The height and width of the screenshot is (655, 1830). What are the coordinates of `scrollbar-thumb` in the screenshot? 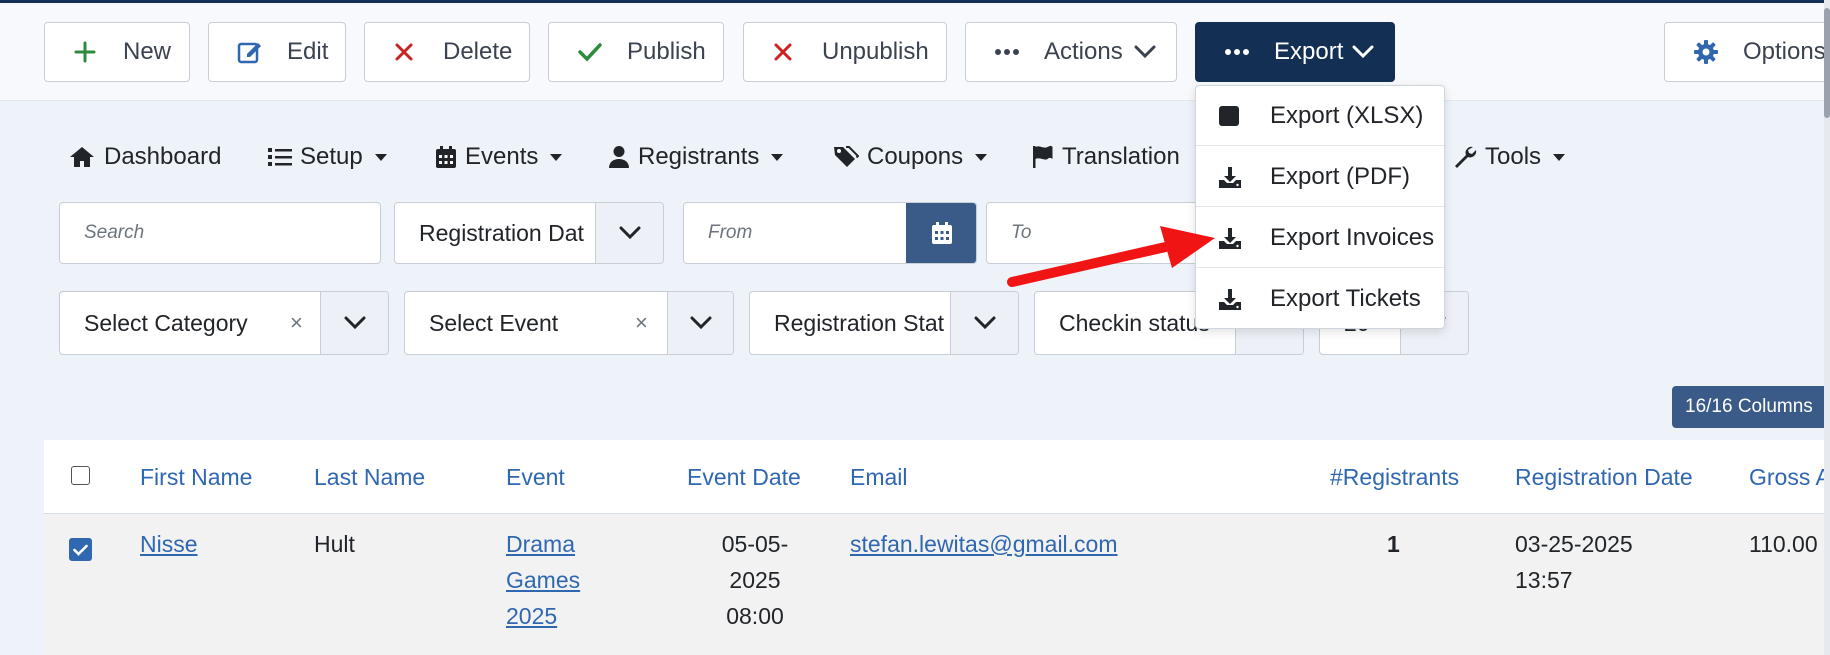 It's located at (1827, 63).